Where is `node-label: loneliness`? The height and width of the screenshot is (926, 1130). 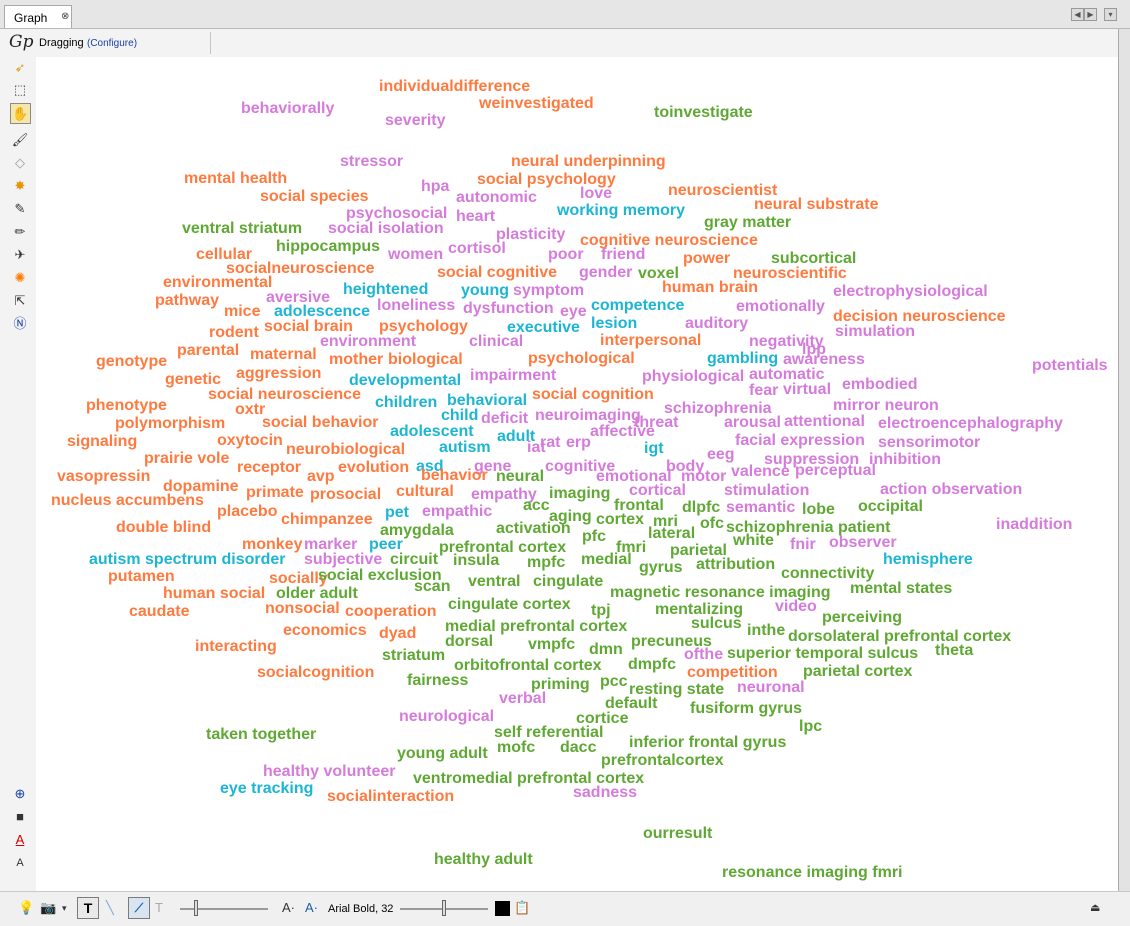 node-label: loneliness is located at coordinates (416, 305).